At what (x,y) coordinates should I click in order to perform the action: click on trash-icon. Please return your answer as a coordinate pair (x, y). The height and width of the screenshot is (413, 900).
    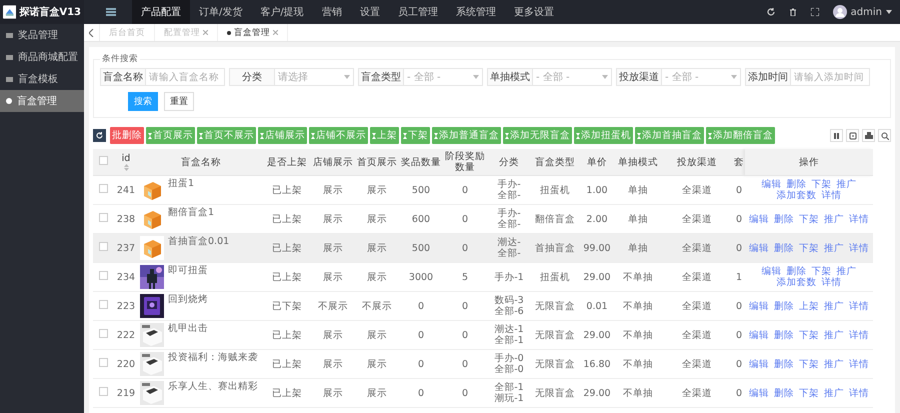
    Looking at the image, I should click on (792, 12).